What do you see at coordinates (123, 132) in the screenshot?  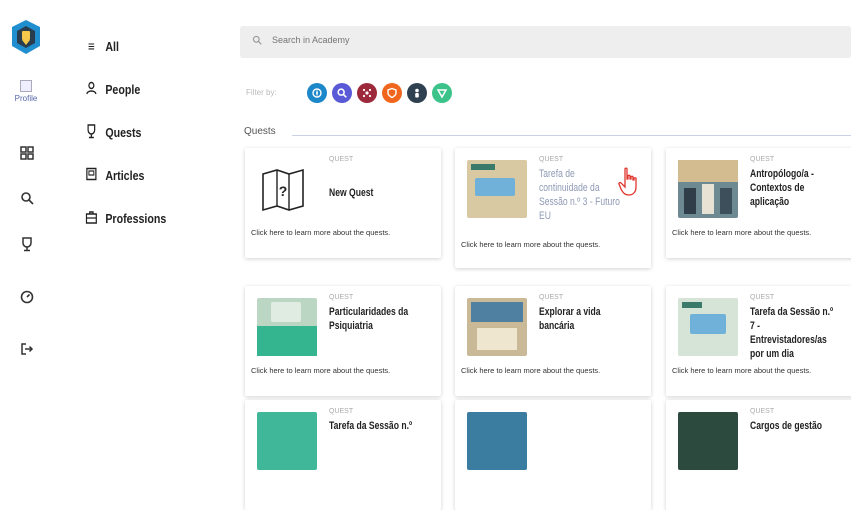 I see `menu-item-label: Quests` at bounding box center [123, 132].